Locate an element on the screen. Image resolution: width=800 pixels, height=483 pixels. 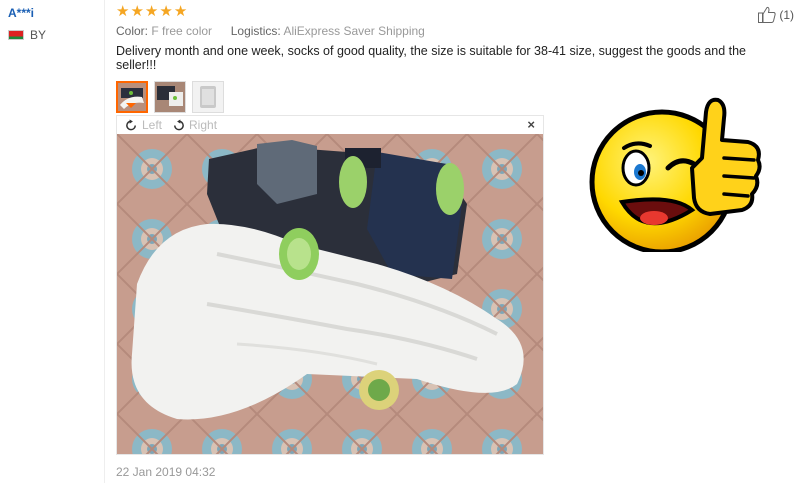
close-icon: × is located at coordinates (531, 124).